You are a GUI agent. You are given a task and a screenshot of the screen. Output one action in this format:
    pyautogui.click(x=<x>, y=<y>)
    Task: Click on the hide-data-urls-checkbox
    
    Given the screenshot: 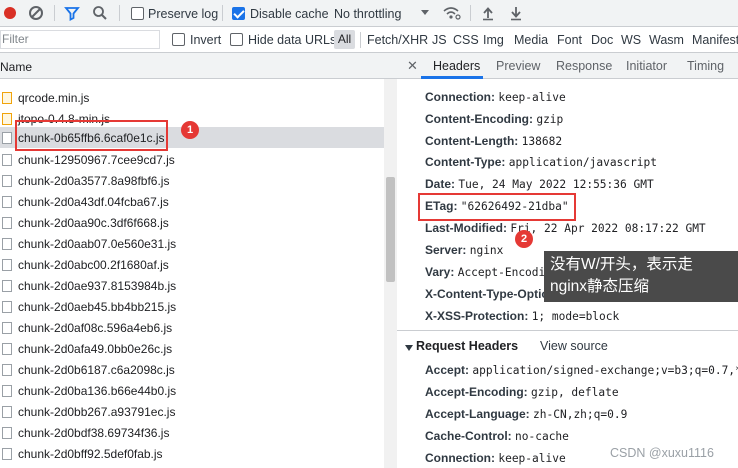 What is the action you would take?
    pyautogui.click(x=236, y=39)
    